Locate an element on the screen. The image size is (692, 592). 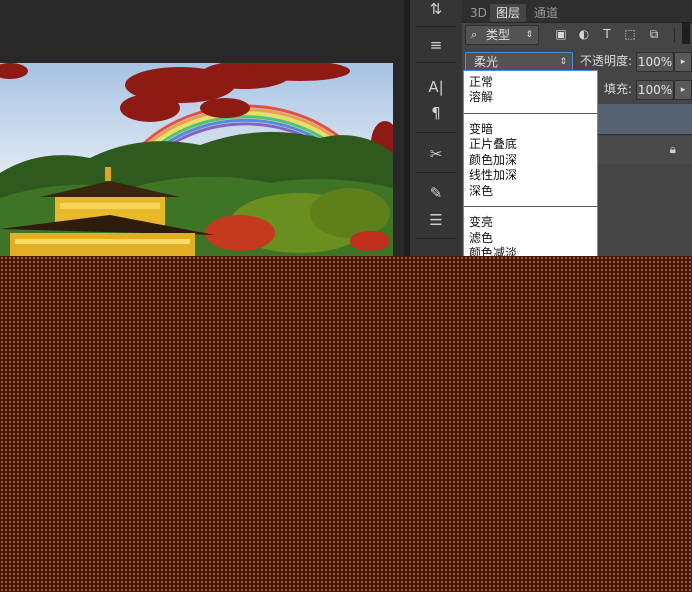
smart-object-filter-icon: ⧉ is located at coordinates (654, 34).